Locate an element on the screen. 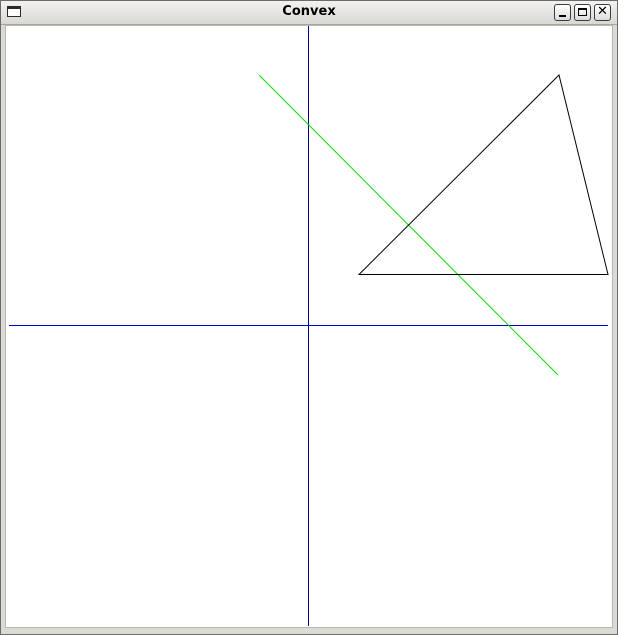 The width and height of the screenshot is (618, 635). maximize-button is located at coordinates (582, 12).